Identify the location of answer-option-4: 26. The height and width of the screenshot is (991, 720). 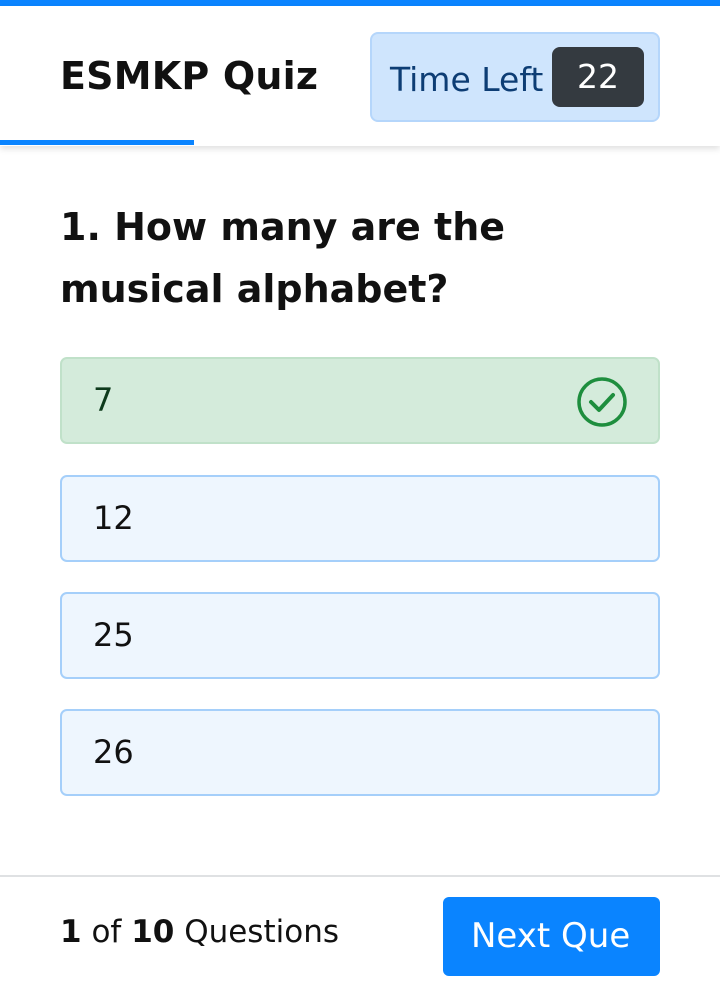
(360, 752).